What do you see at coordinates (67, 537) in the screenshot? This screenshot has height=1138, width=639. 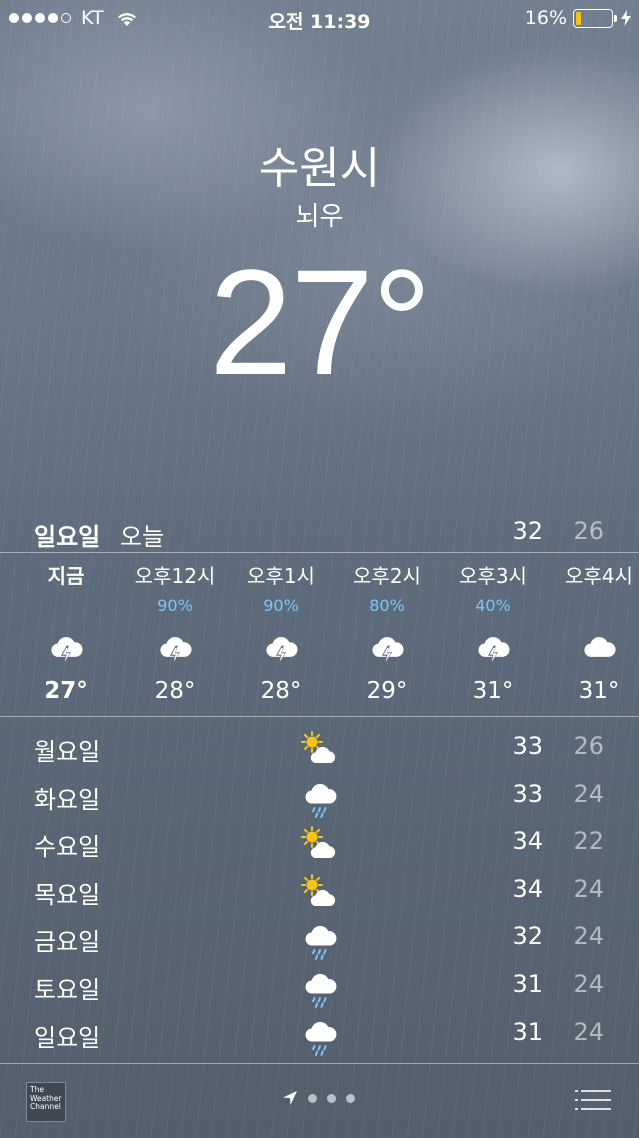 I see `today-day: 일요일` at bounding box center [67, 537].